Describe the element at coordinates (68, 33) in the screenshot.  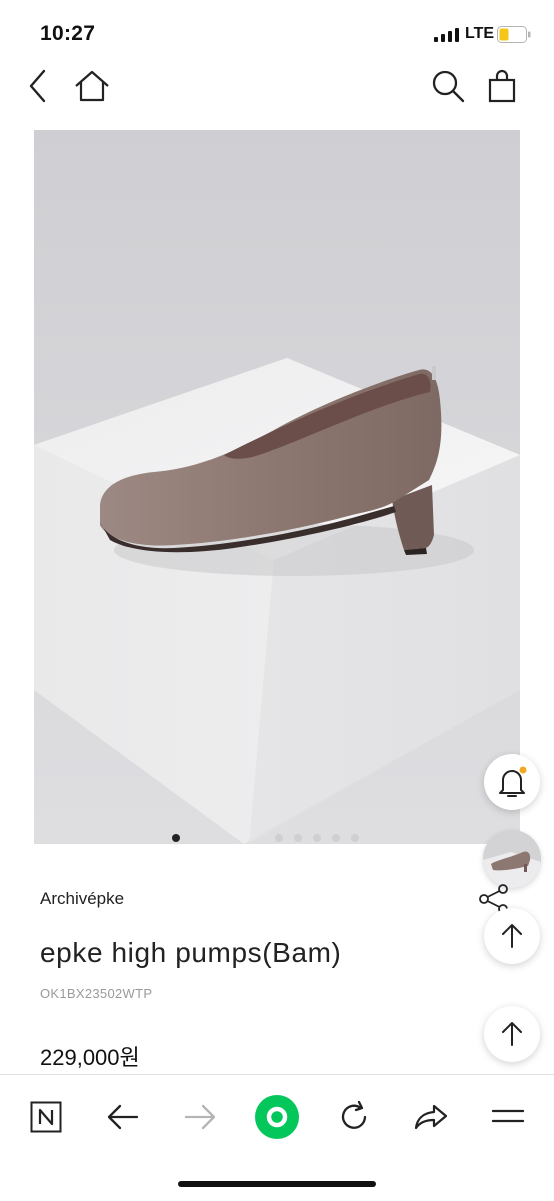
I see `status-time: 10:27` at that location.